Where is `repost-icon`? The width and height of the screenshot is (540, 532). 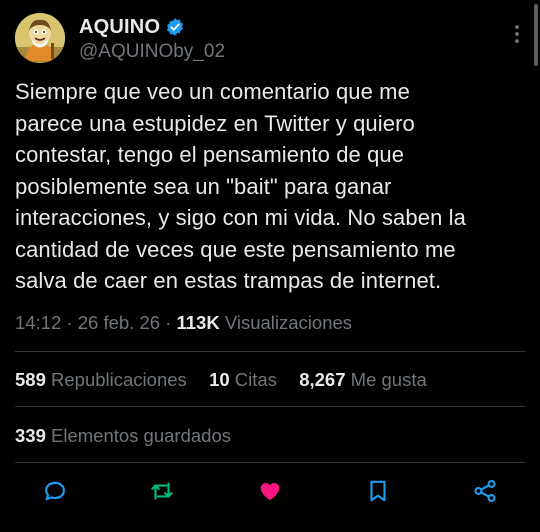
repost-icon is located at coordinates (162, 491).